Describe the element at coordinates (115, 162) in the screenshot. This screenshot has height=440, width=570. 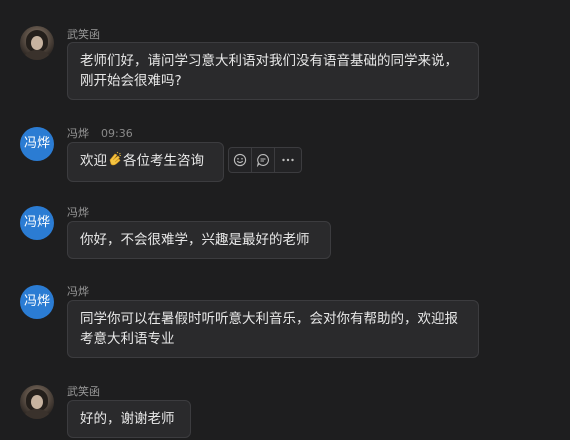
I see `clapping-hands-icon` at that location.